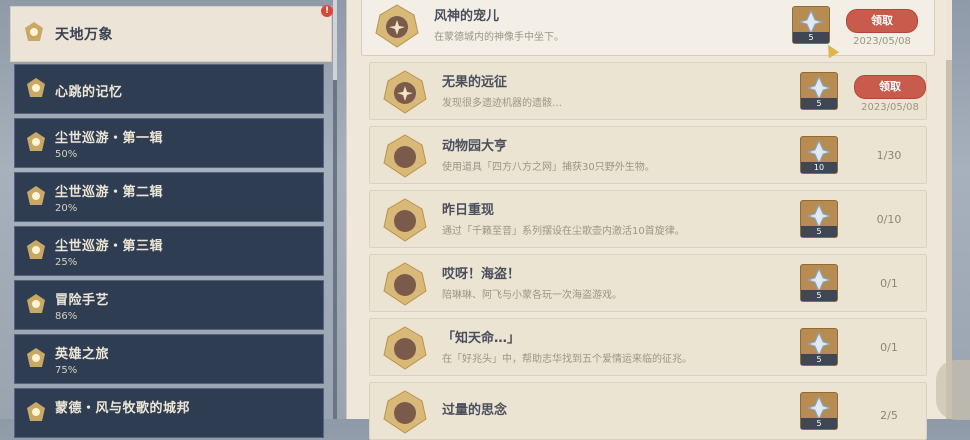 This screenshot has height=440, width=970. Describe the element at coordinates (169, 251) in the screenshot. I see `category-item-wonders-3: 尘世巡游・第三辑 25%` at that location.